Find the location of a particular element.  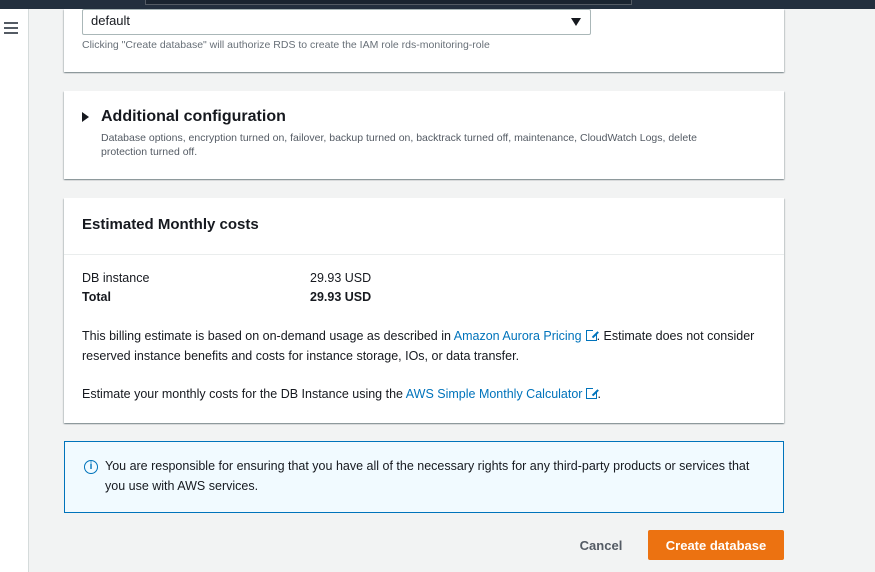

cost-row-label: Total is located at coordinates (96, 297).